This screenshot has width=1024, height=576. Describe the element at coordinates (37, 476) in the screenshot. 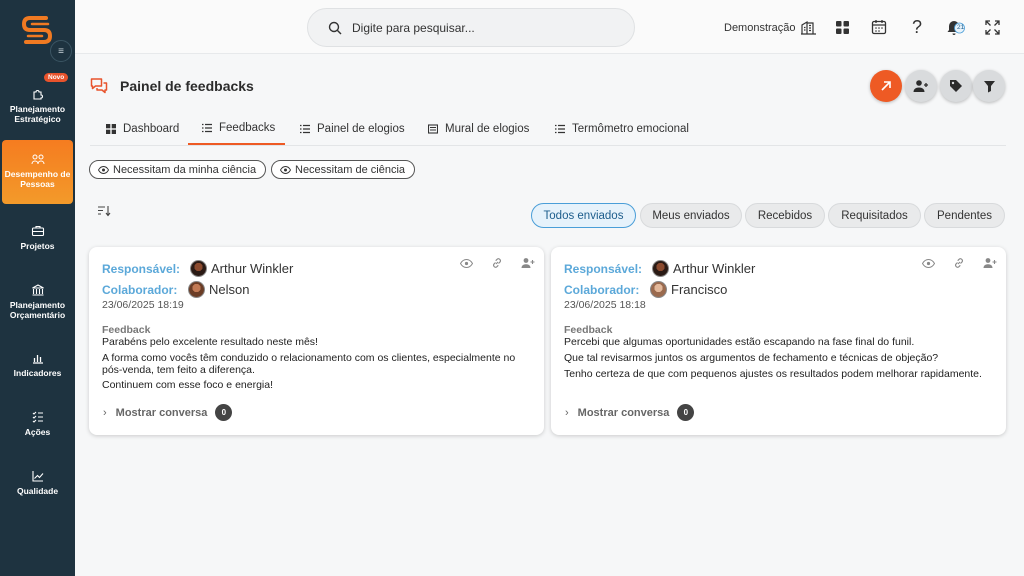

I see `trend-icon` at that location.